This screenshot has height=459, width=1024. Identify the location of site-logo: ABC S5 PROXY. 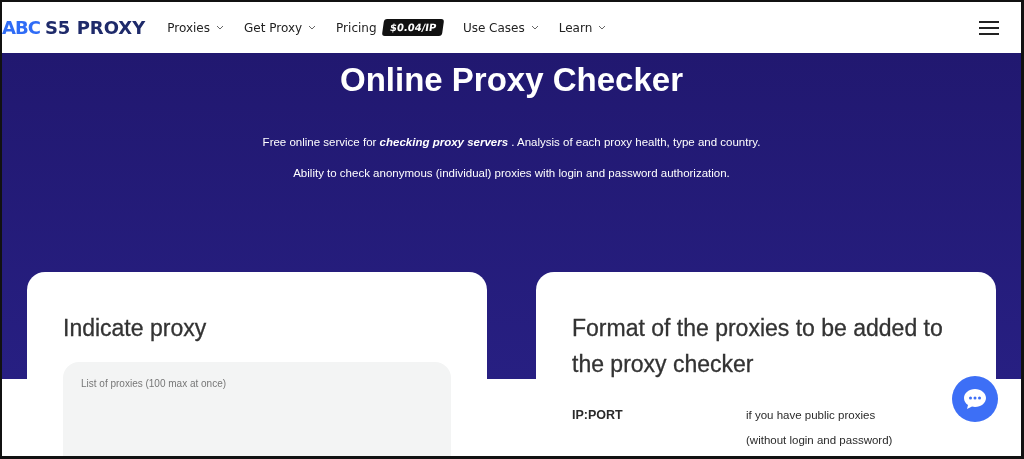
(74, 27).